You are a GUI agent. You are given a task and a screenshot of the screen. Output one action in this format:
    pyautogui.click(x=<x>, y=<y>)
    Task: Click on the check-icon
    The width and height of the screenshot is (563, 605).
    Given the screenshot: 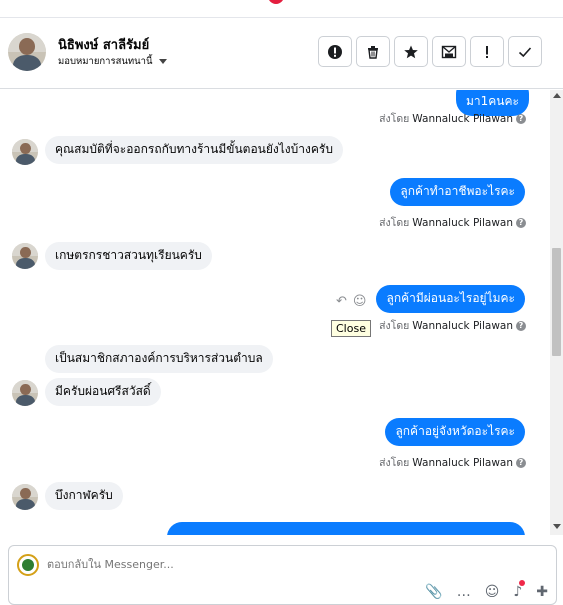 What is the action you would take?
    pyautogui.click(x=525, y=51)
    